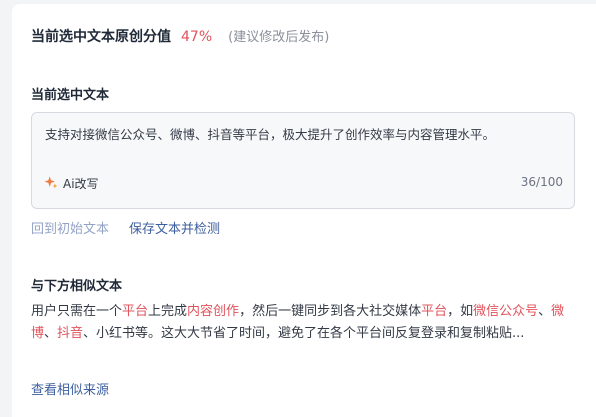  What do you see at coordinates (81, 184) in the screenshot?
I see `ai-rewrite-label: Ai改写` at bounding box center [81, 184].